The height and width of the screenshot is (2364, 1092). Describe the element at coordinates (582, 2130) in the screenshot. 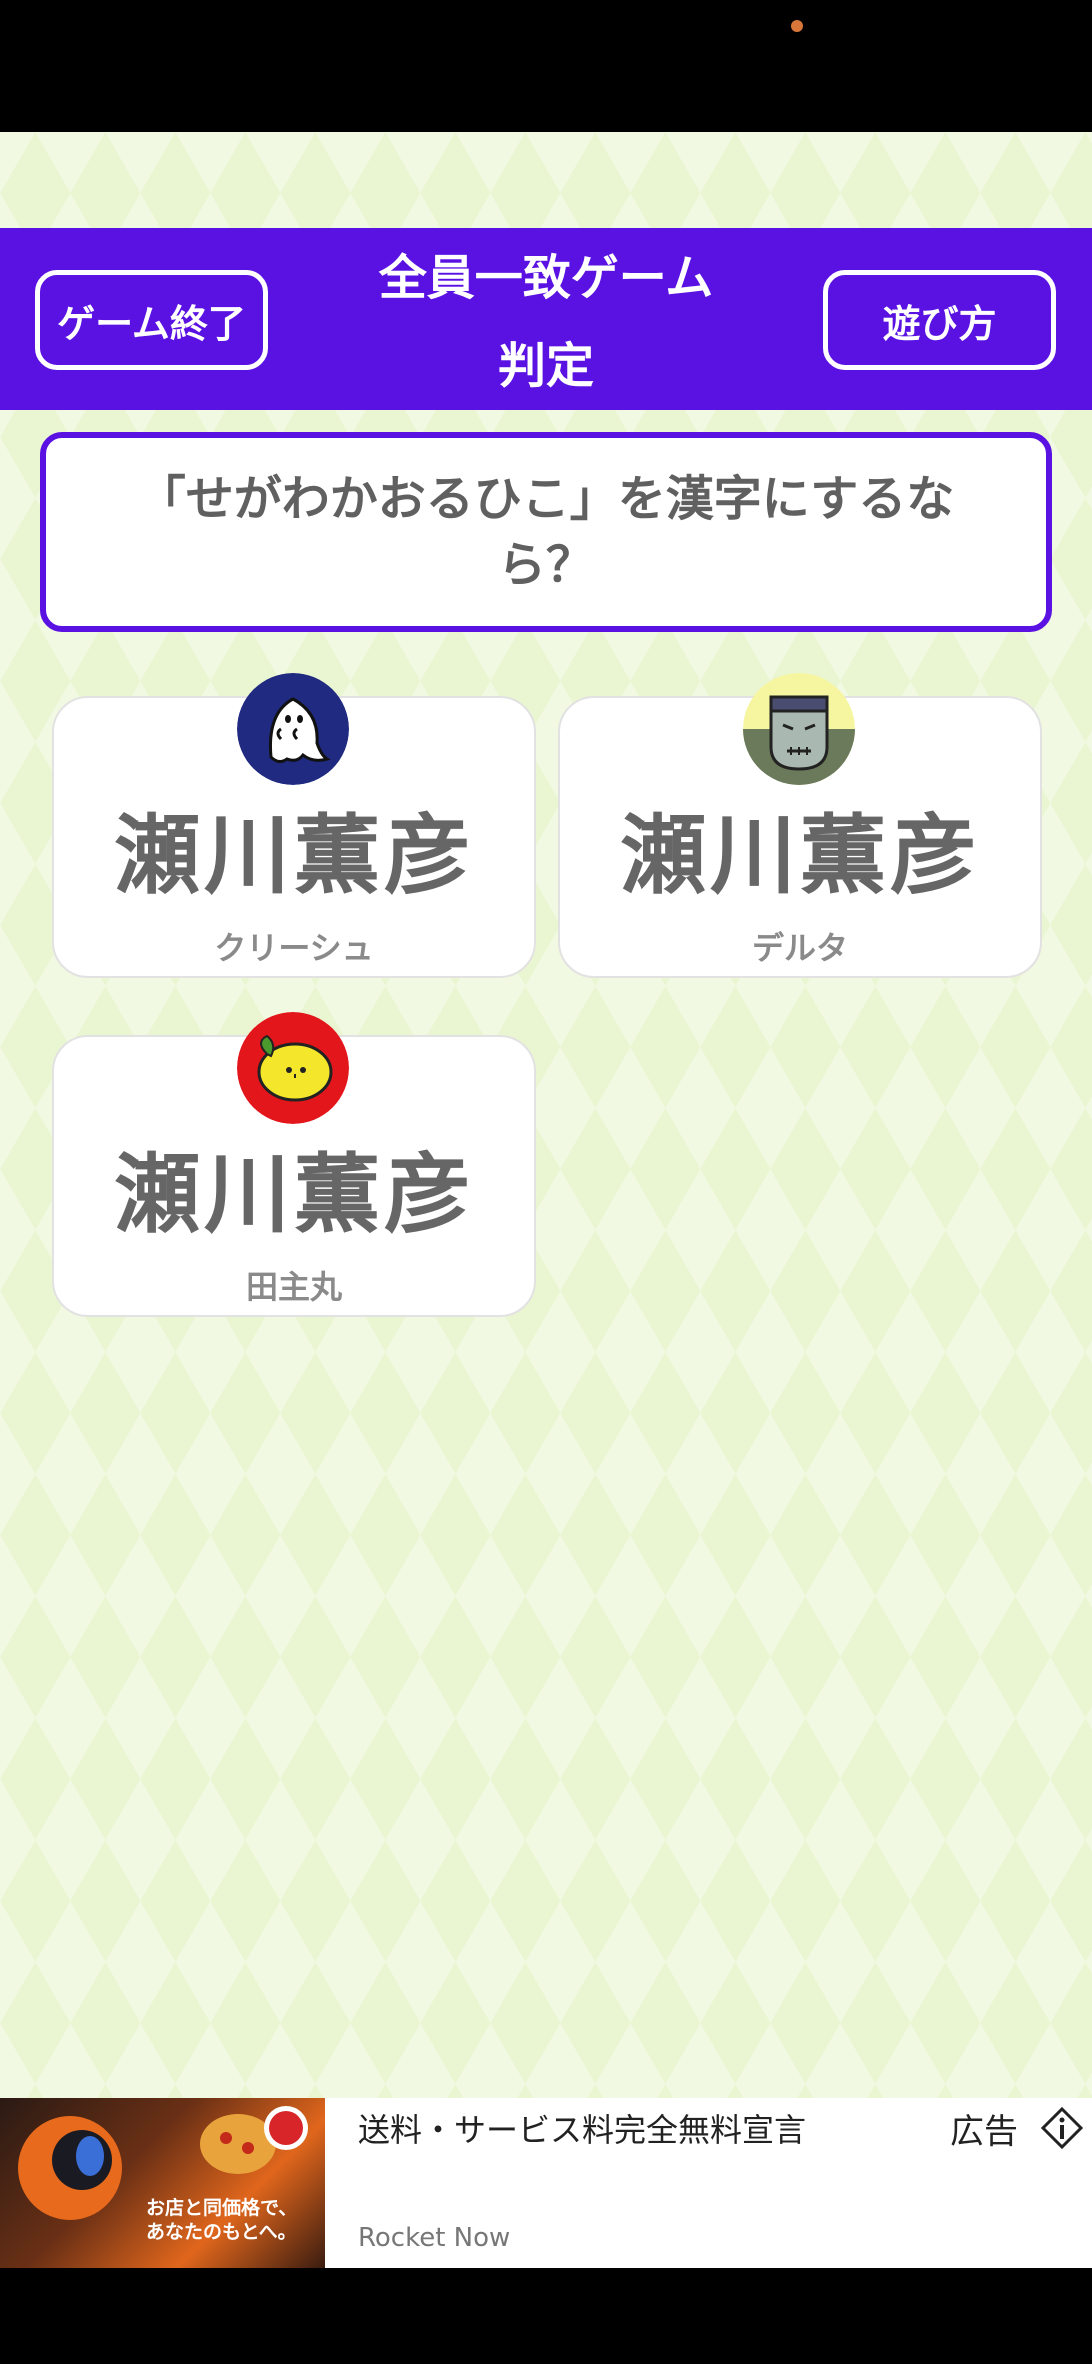

I see `ad-headline: 送料・サービス料完全無料宣言` at that location.